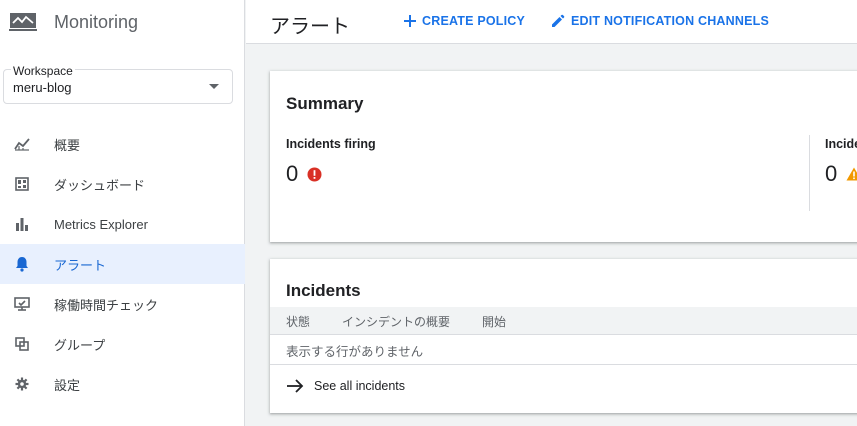  What do you see at coordinates (558, 21) in the screenshot?
I see `pencil-icon` at bounding box center [558, 21].